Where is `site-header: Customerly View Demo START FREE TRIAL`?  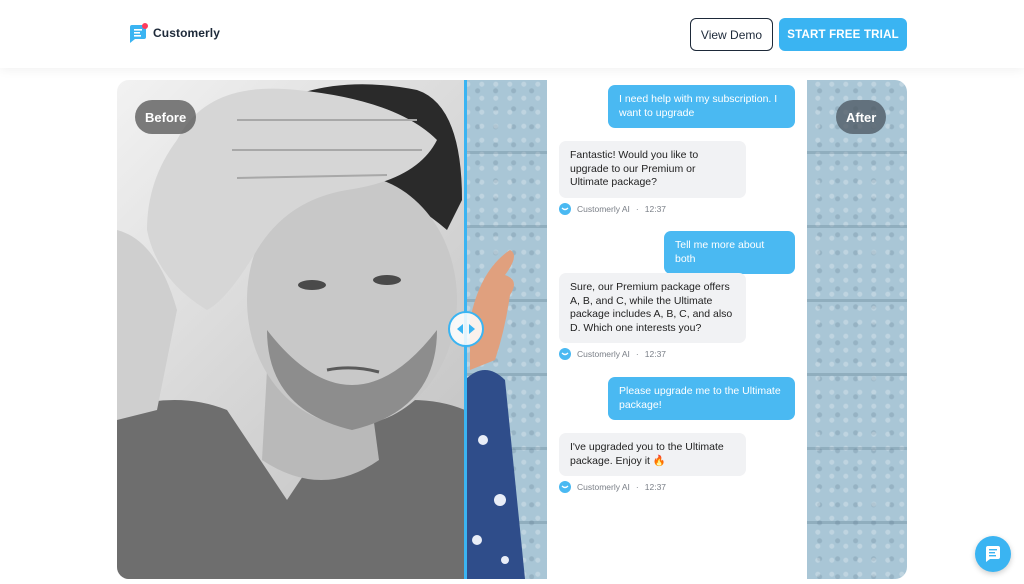
site-header: Customerly View Demo START FREE TRIAL is located at coordinates (512, 34).